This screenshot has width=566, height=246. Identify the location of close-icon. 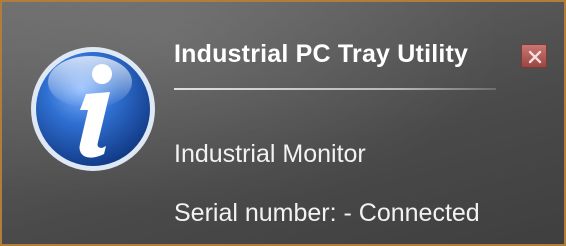
(535, 57).